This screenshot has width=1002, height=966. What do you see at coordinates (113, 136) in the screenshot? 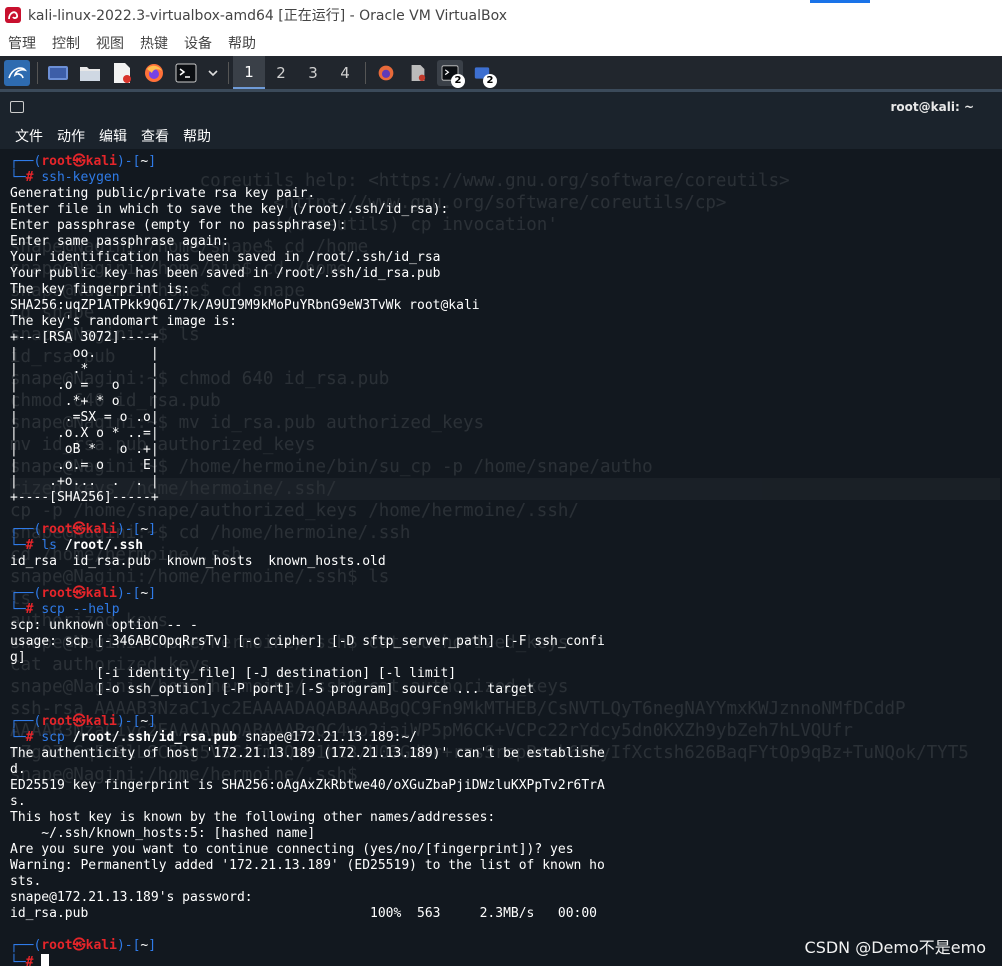
I see `terminal-menu-edit: 编辑` at bounding box center [113, 136].